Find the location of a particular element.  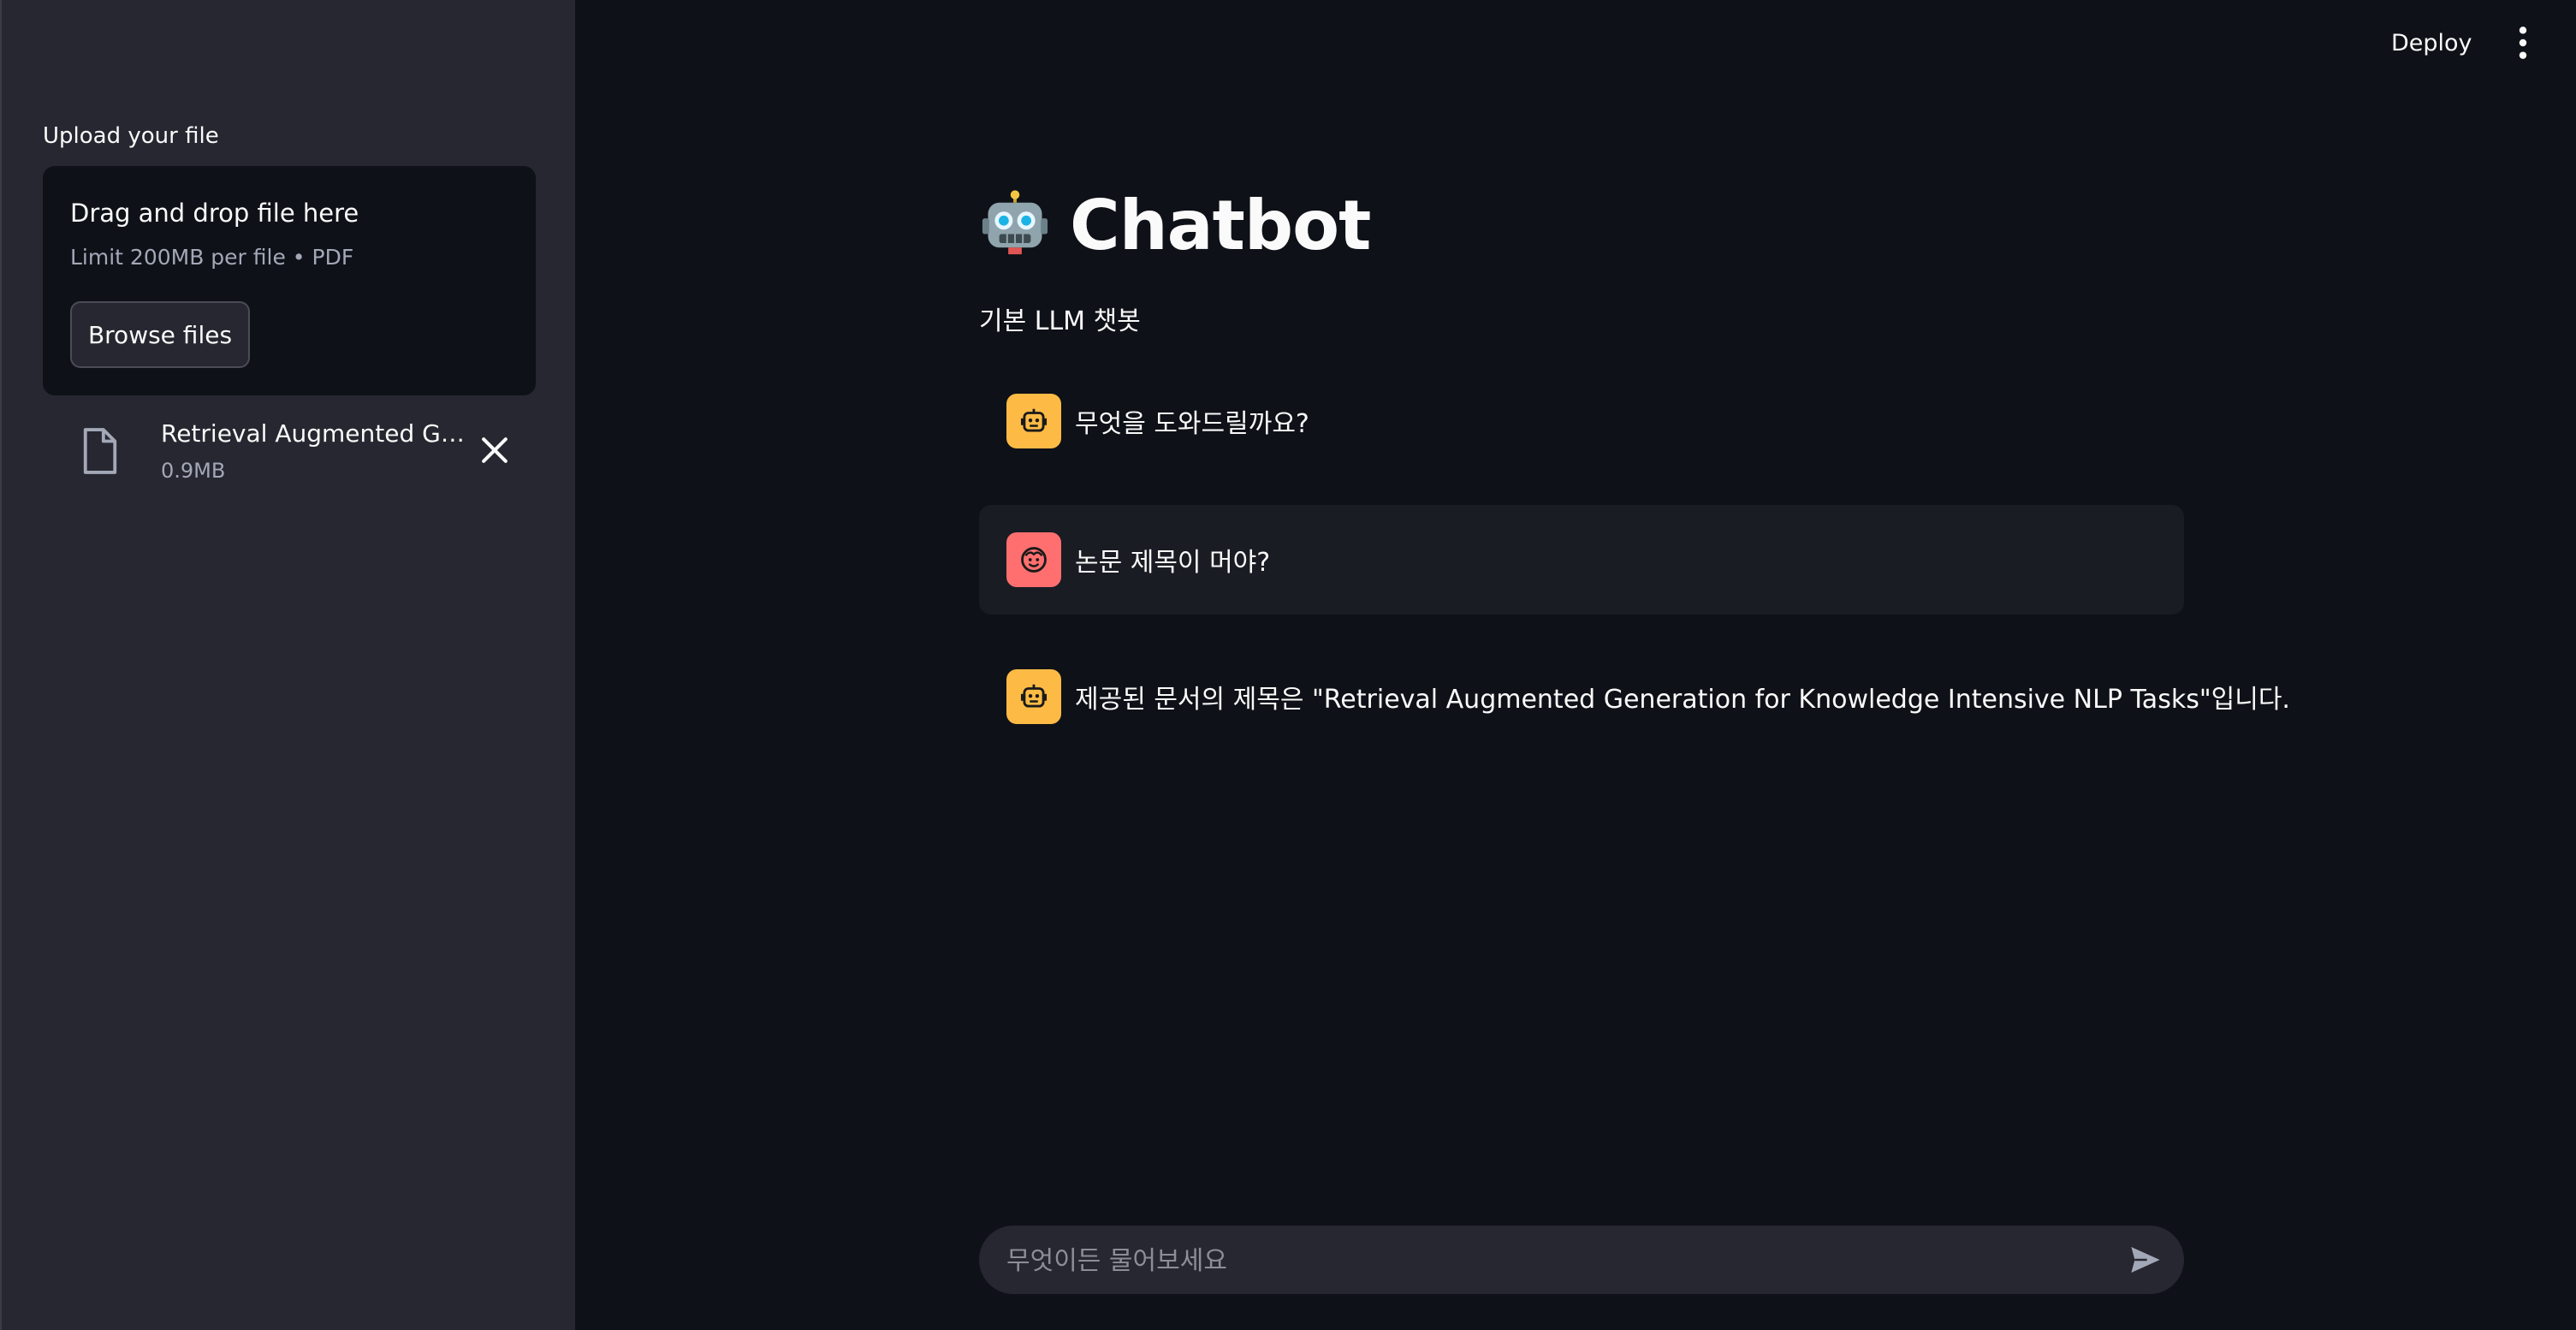

document-icon is located at coordinates (100, 451).